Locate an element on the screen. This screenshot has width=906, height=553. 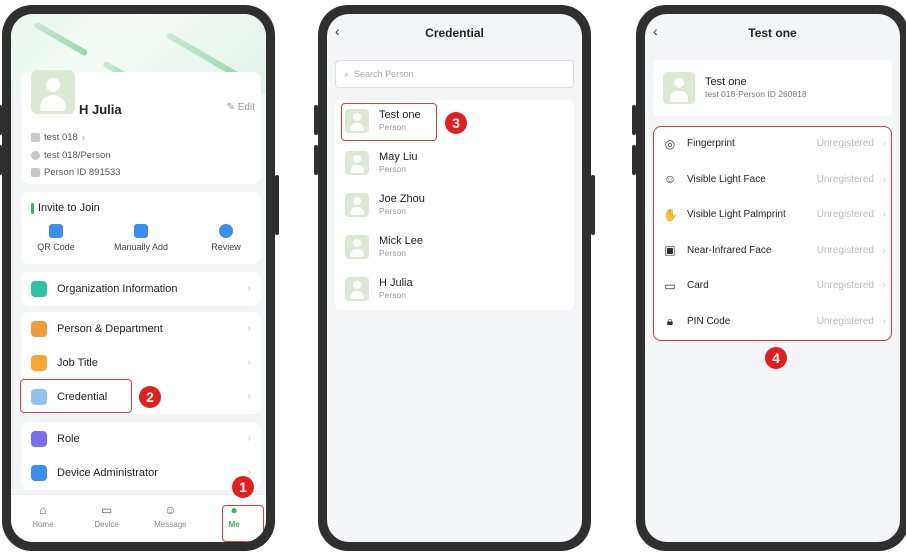
person-id-label: Person ID 891533 is located at coordinates (82, 172).